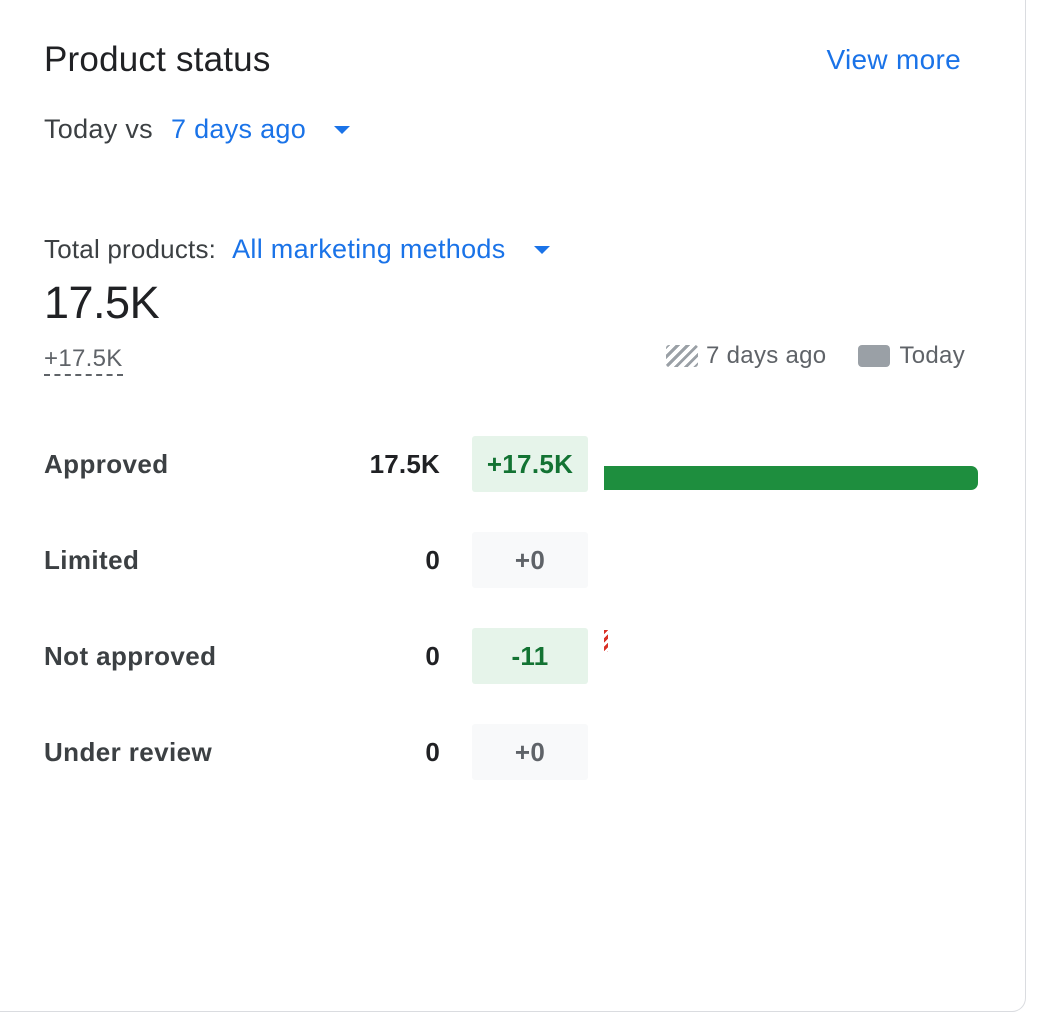 The height and width of the screenshot is (1022, 1038). Describe the element at coordinates (83, 360) in the screenshot. I see `total-products-delta: +17.5K` at that location.